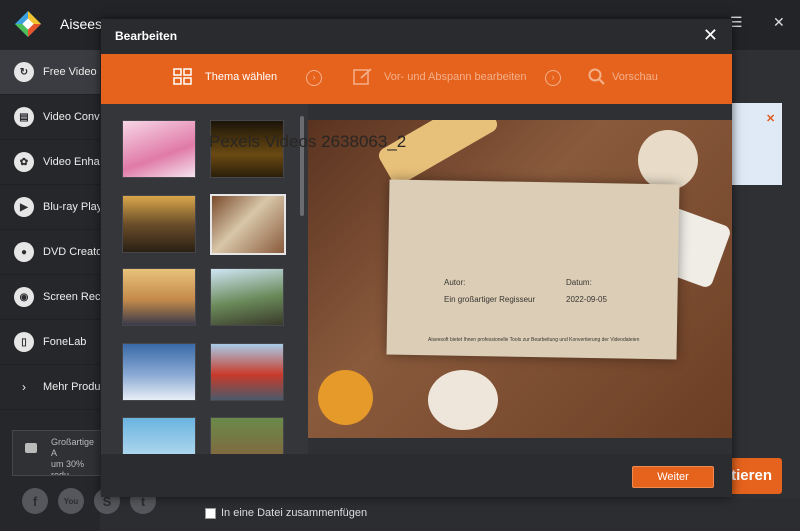 This screenshot has height=531, width=800. What do you see at coordinates (71, 252) in the screenshot?
I see `sidebar-item-label: DVD Creator` at bounding box center [71, 252].